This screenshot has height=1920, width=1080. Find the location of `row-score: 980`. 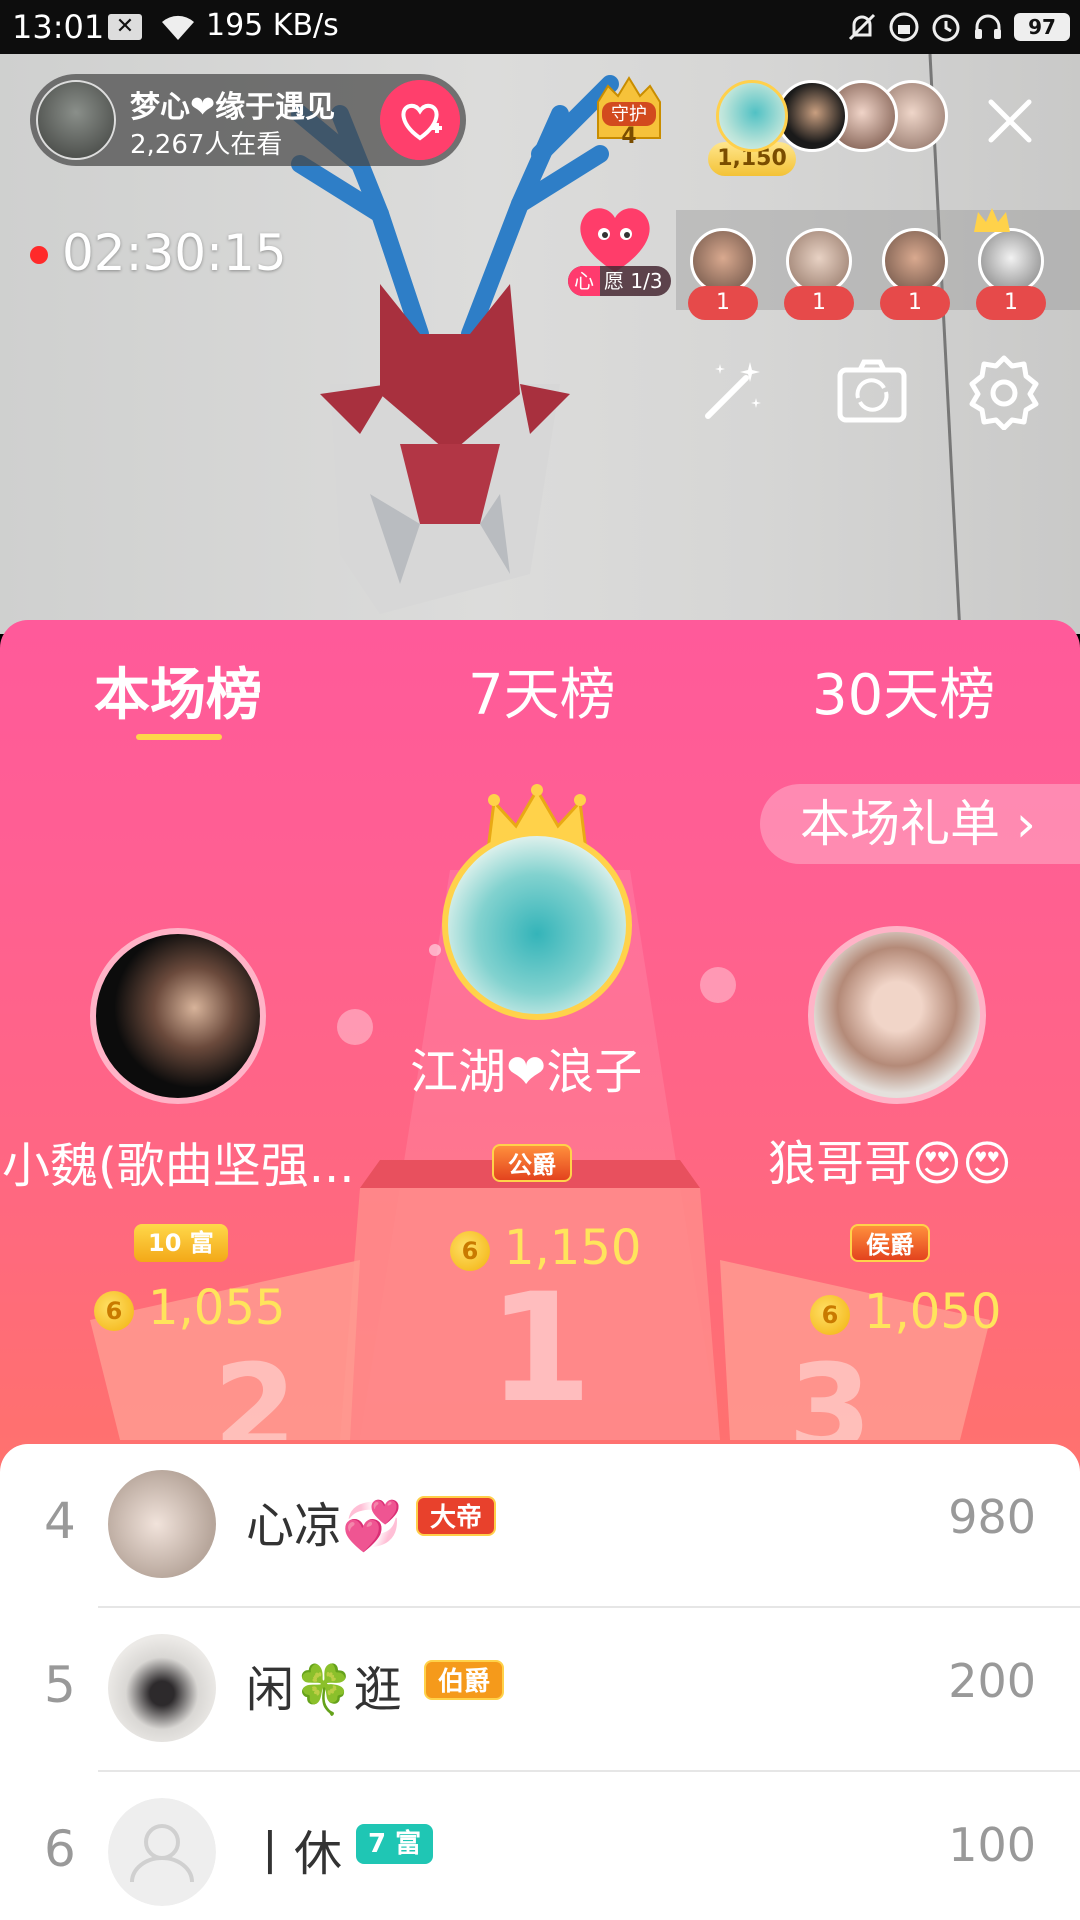

row-score: 980 is located at coordinates (992, 1517).